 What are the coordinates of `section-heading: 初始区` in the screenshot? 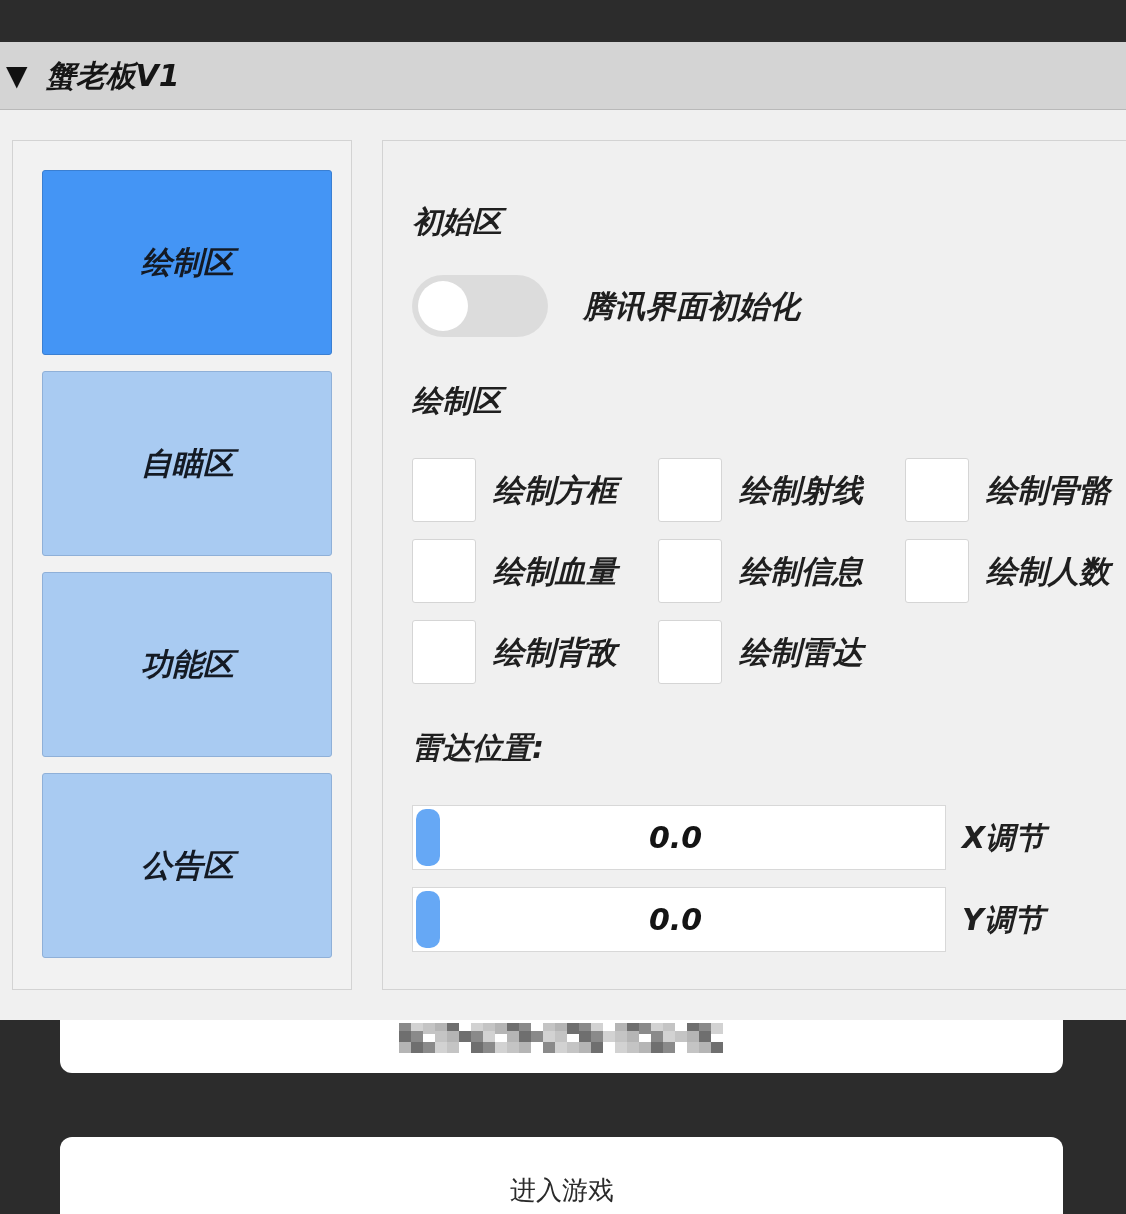 It's located at (460, 222).